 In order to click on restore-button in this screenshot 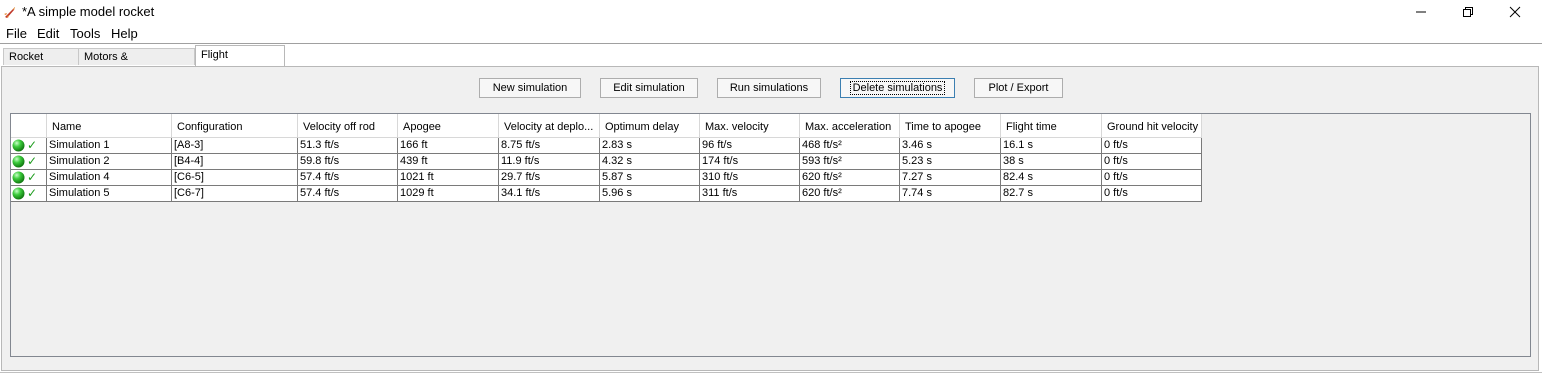, I will do `click(1468, 12)`.